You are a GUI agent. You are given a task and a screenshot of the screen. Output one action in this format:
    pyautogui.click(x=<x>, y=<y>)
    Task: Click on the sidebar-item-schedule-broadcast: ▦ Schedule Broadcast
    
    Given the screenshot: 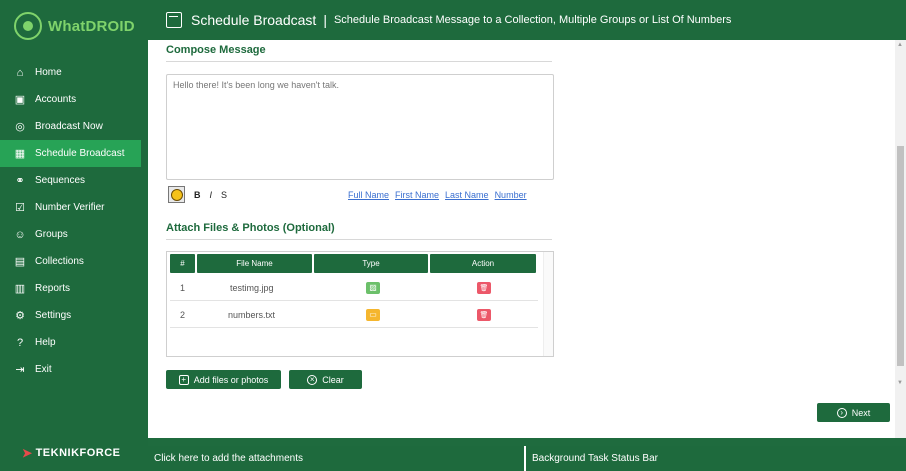 What is the action you would take?
    pyautogui.click(x=70, y=153)
    